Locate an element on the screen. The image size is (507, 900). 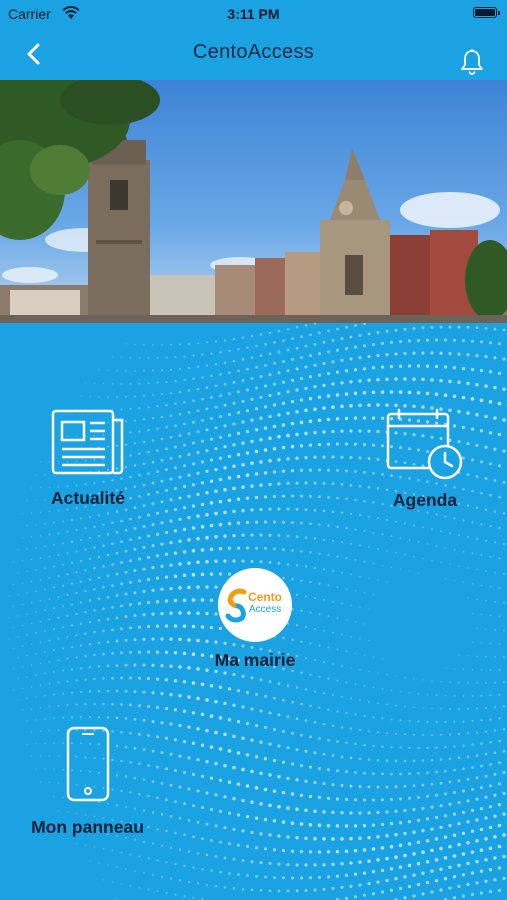
page-title: CentoAccess is located at coordinates (253, 52).